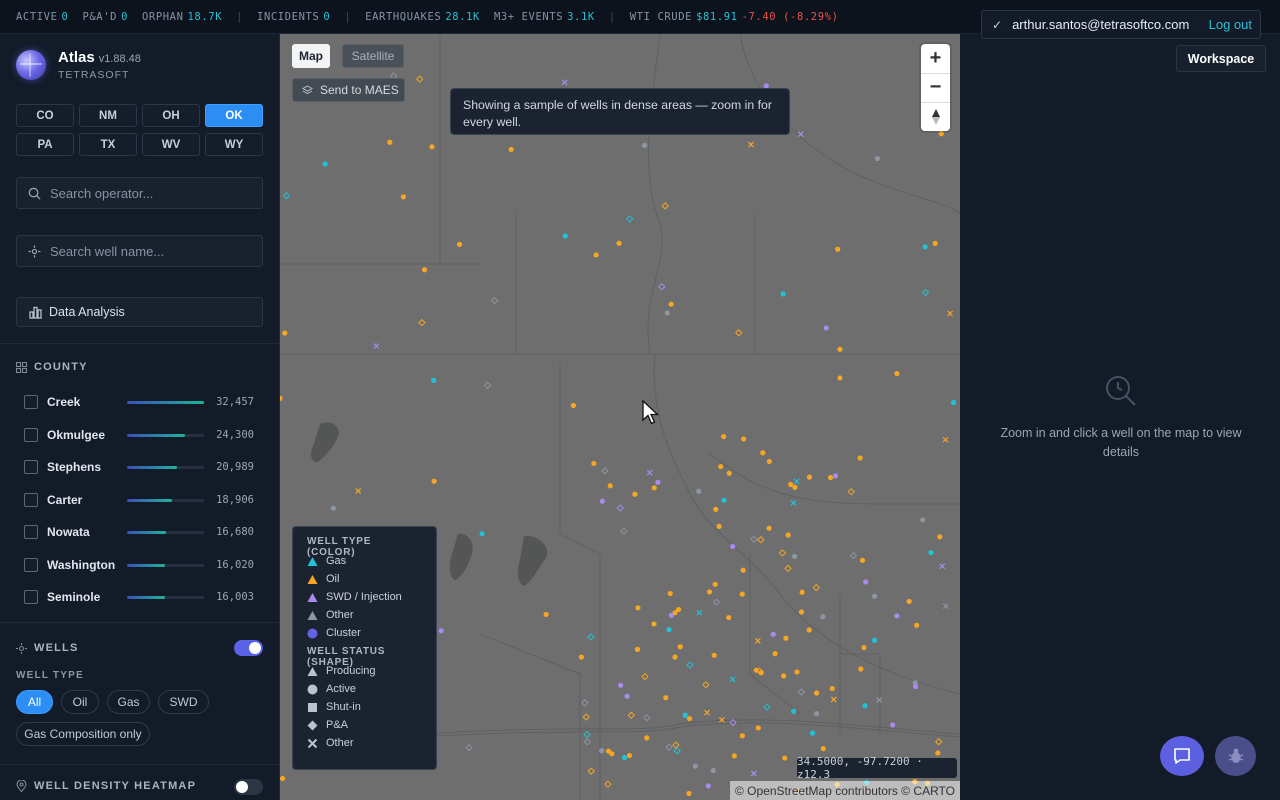 This screenshot has width=1280, height=800. I want to click on send-to-maes-button: Send to MAES, so click(348, 90).